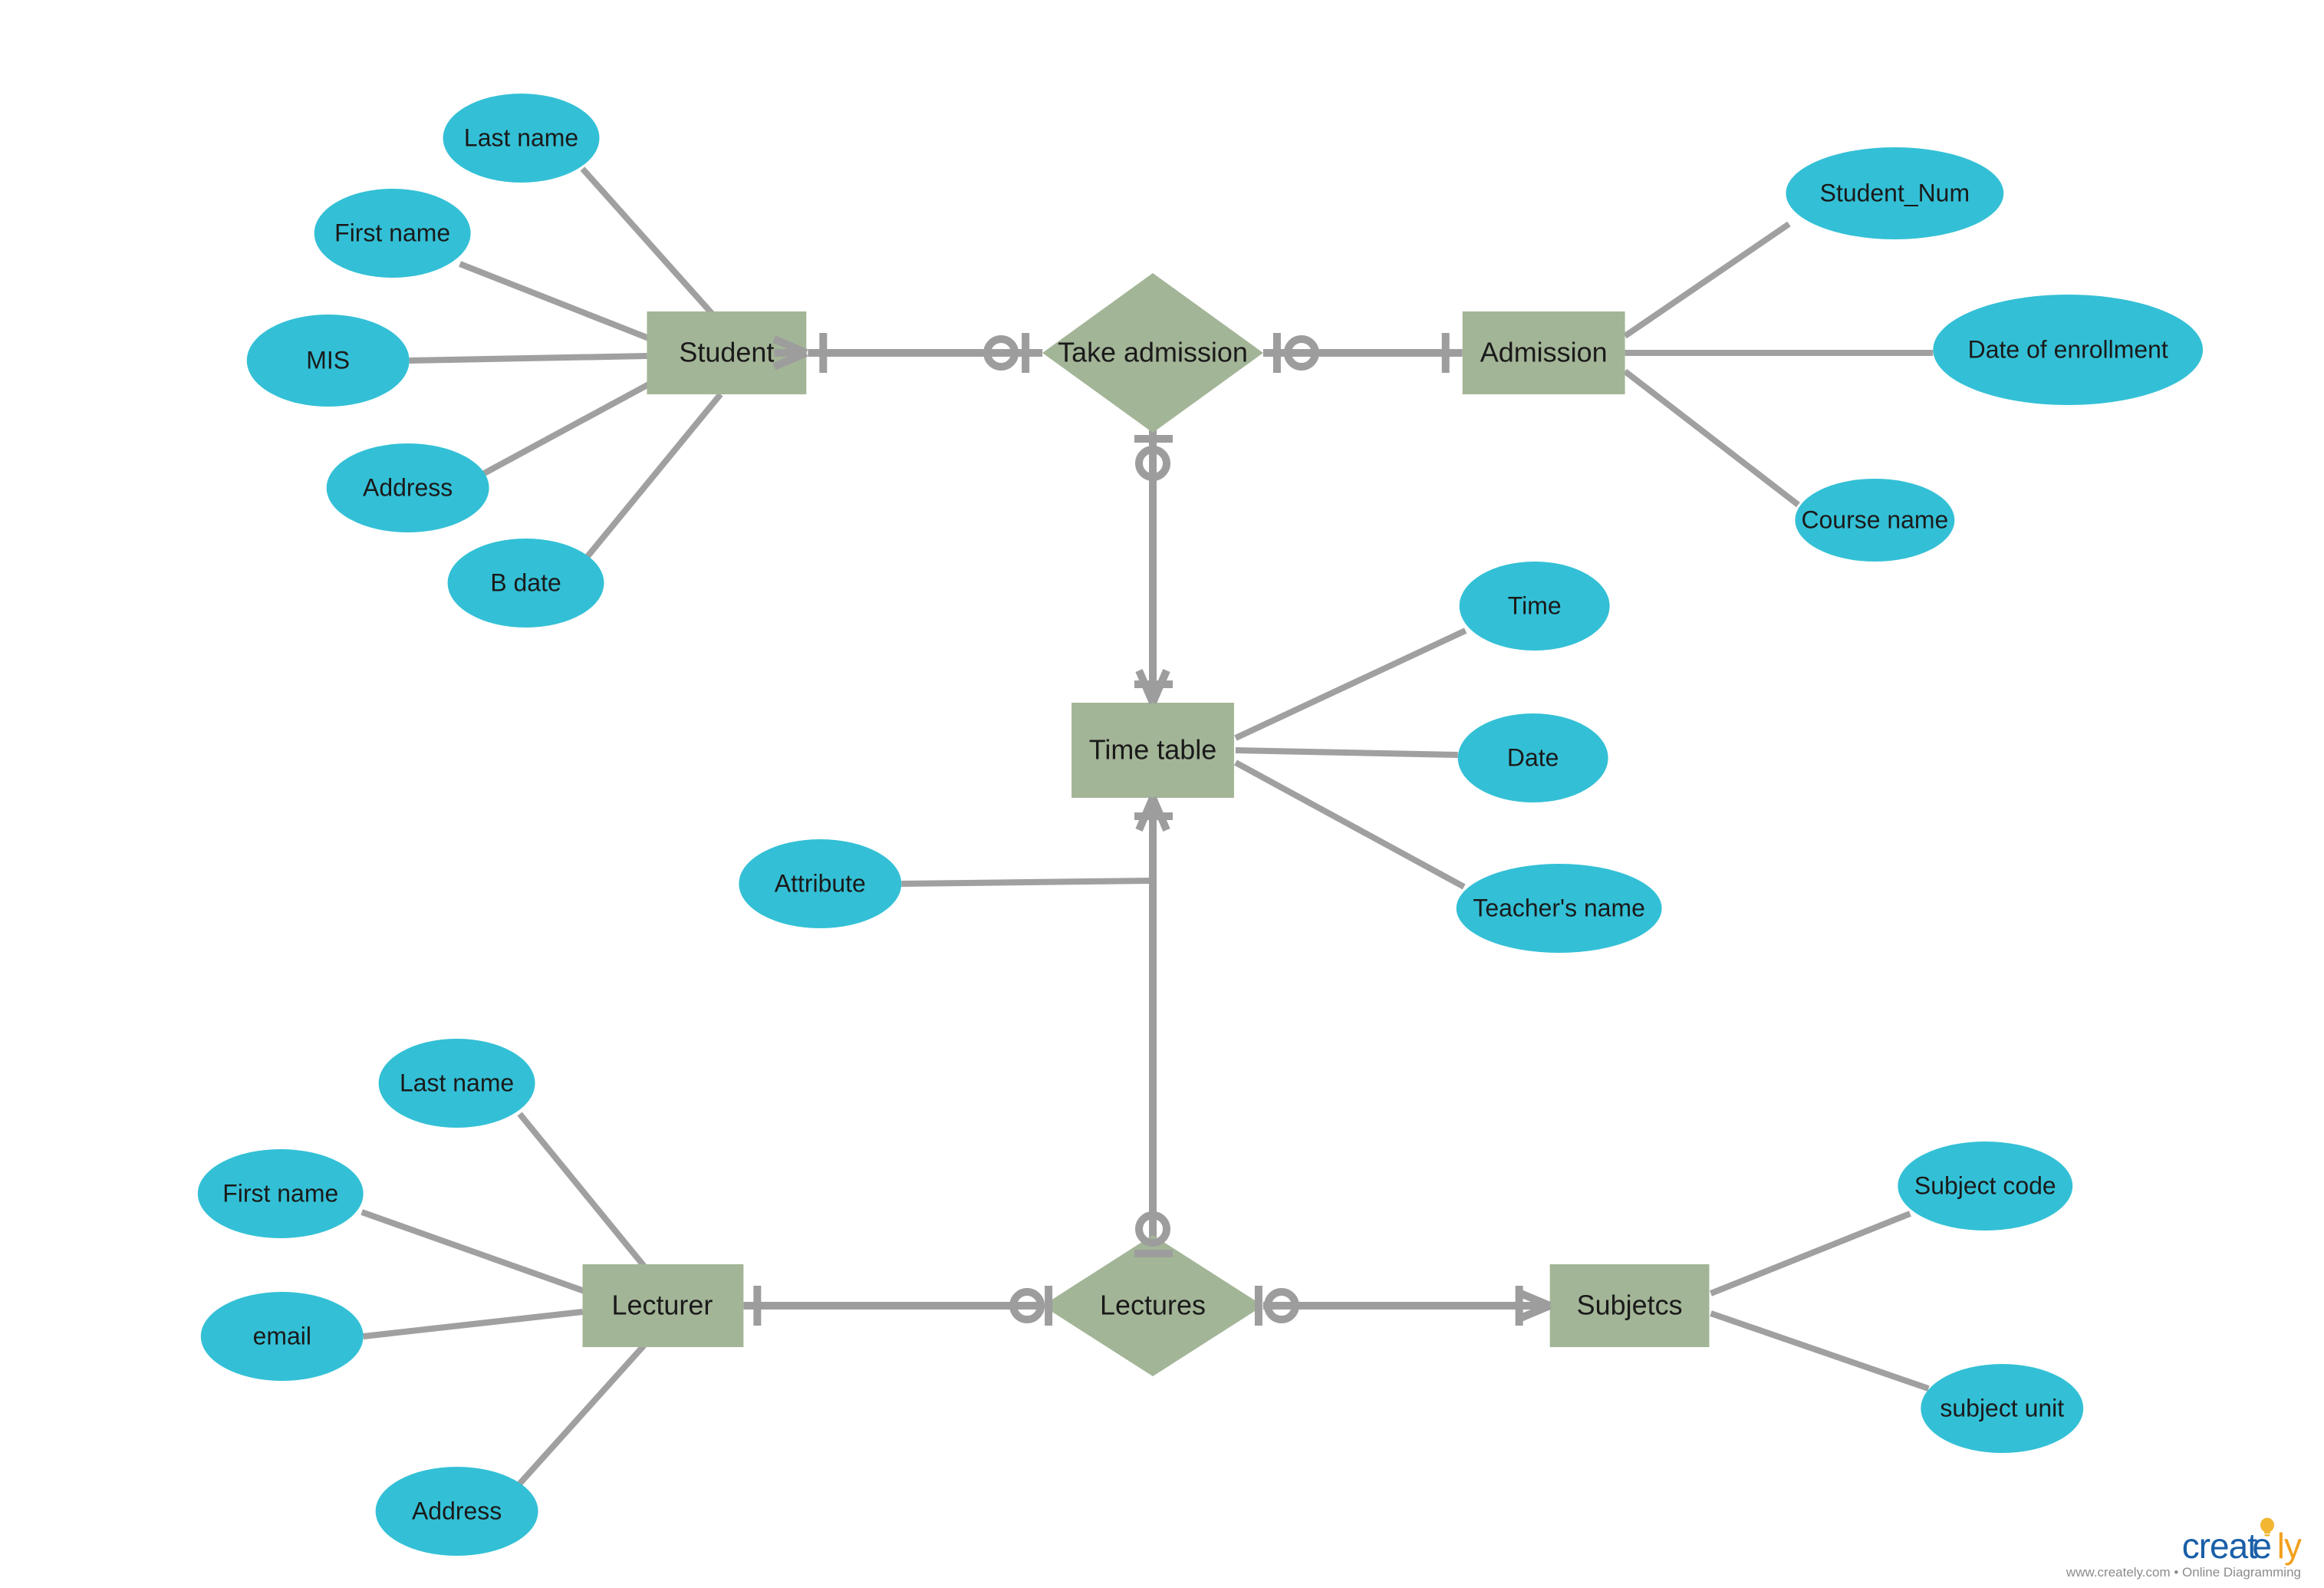  I want to click on attribute-student-address-label: Address, so click(408, 487).